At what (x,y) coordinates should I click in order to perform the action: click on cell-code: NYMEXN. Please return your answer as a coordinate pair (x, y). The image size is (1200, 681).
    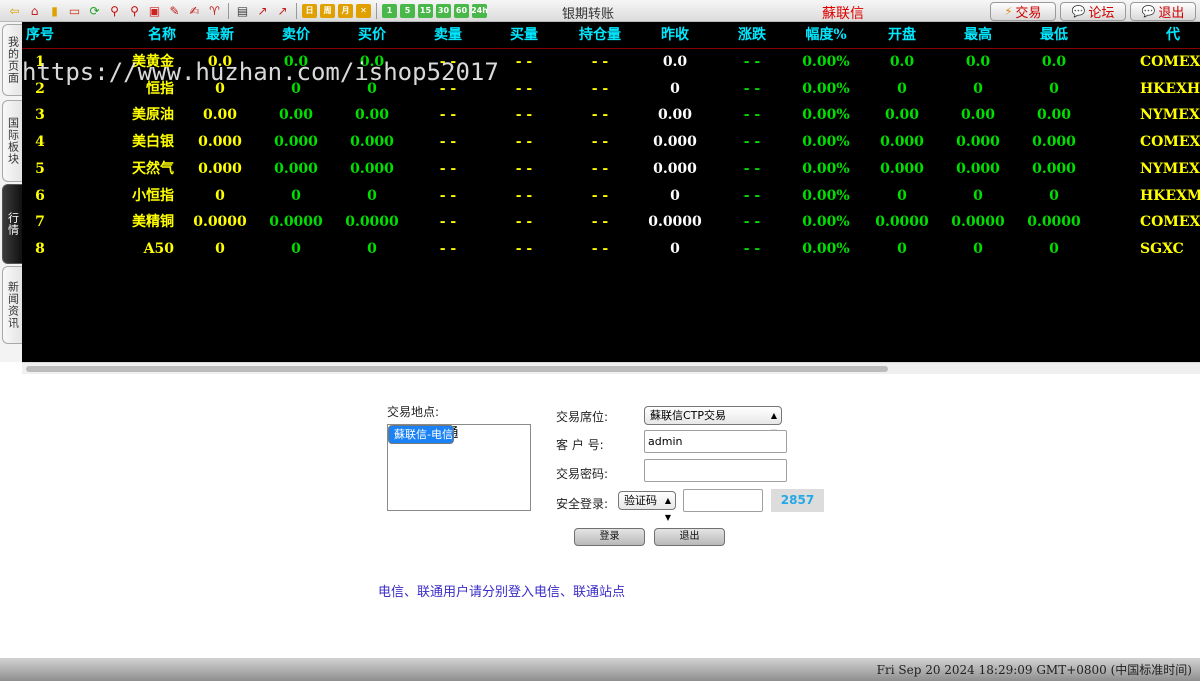
    Looking at the image, I should click on (1170, 168).